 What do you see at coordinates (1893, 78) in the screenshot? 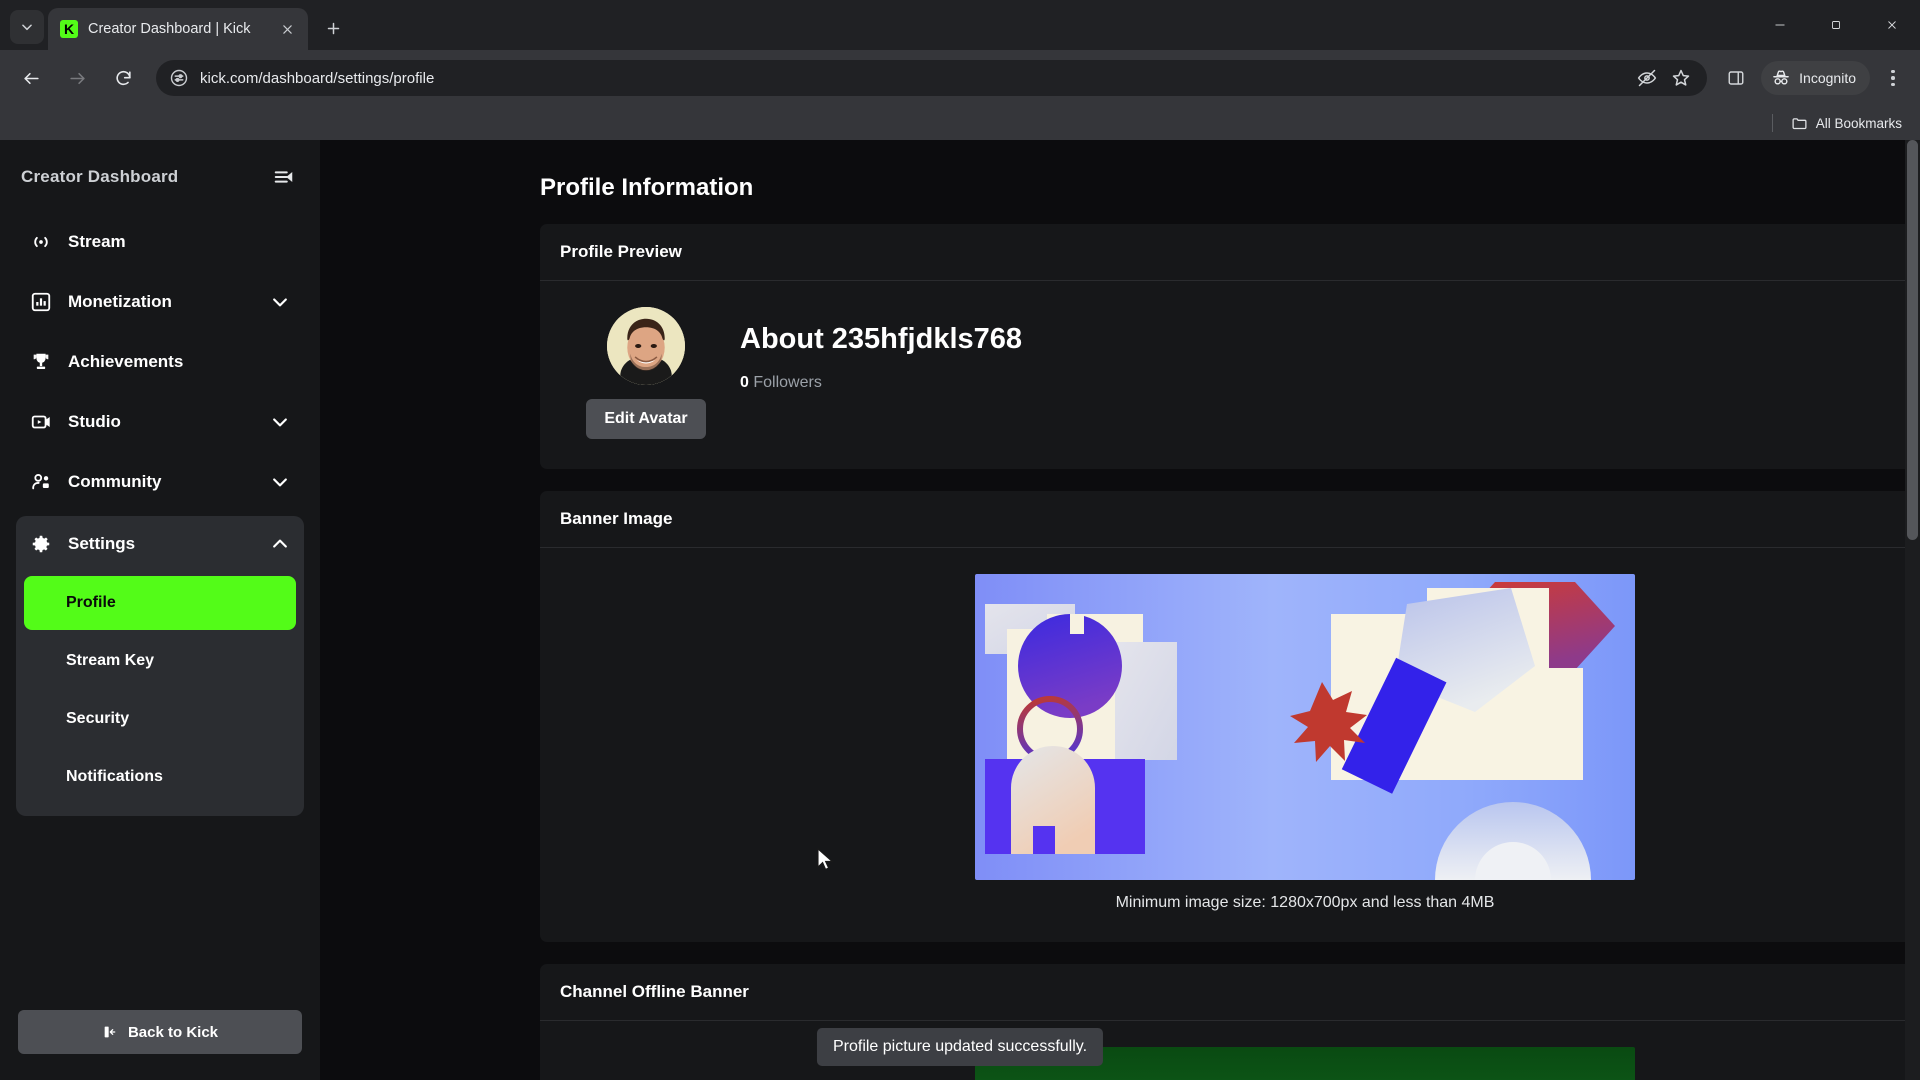
I see `chrome-menu-icon` at bounding box center [1893, 78].